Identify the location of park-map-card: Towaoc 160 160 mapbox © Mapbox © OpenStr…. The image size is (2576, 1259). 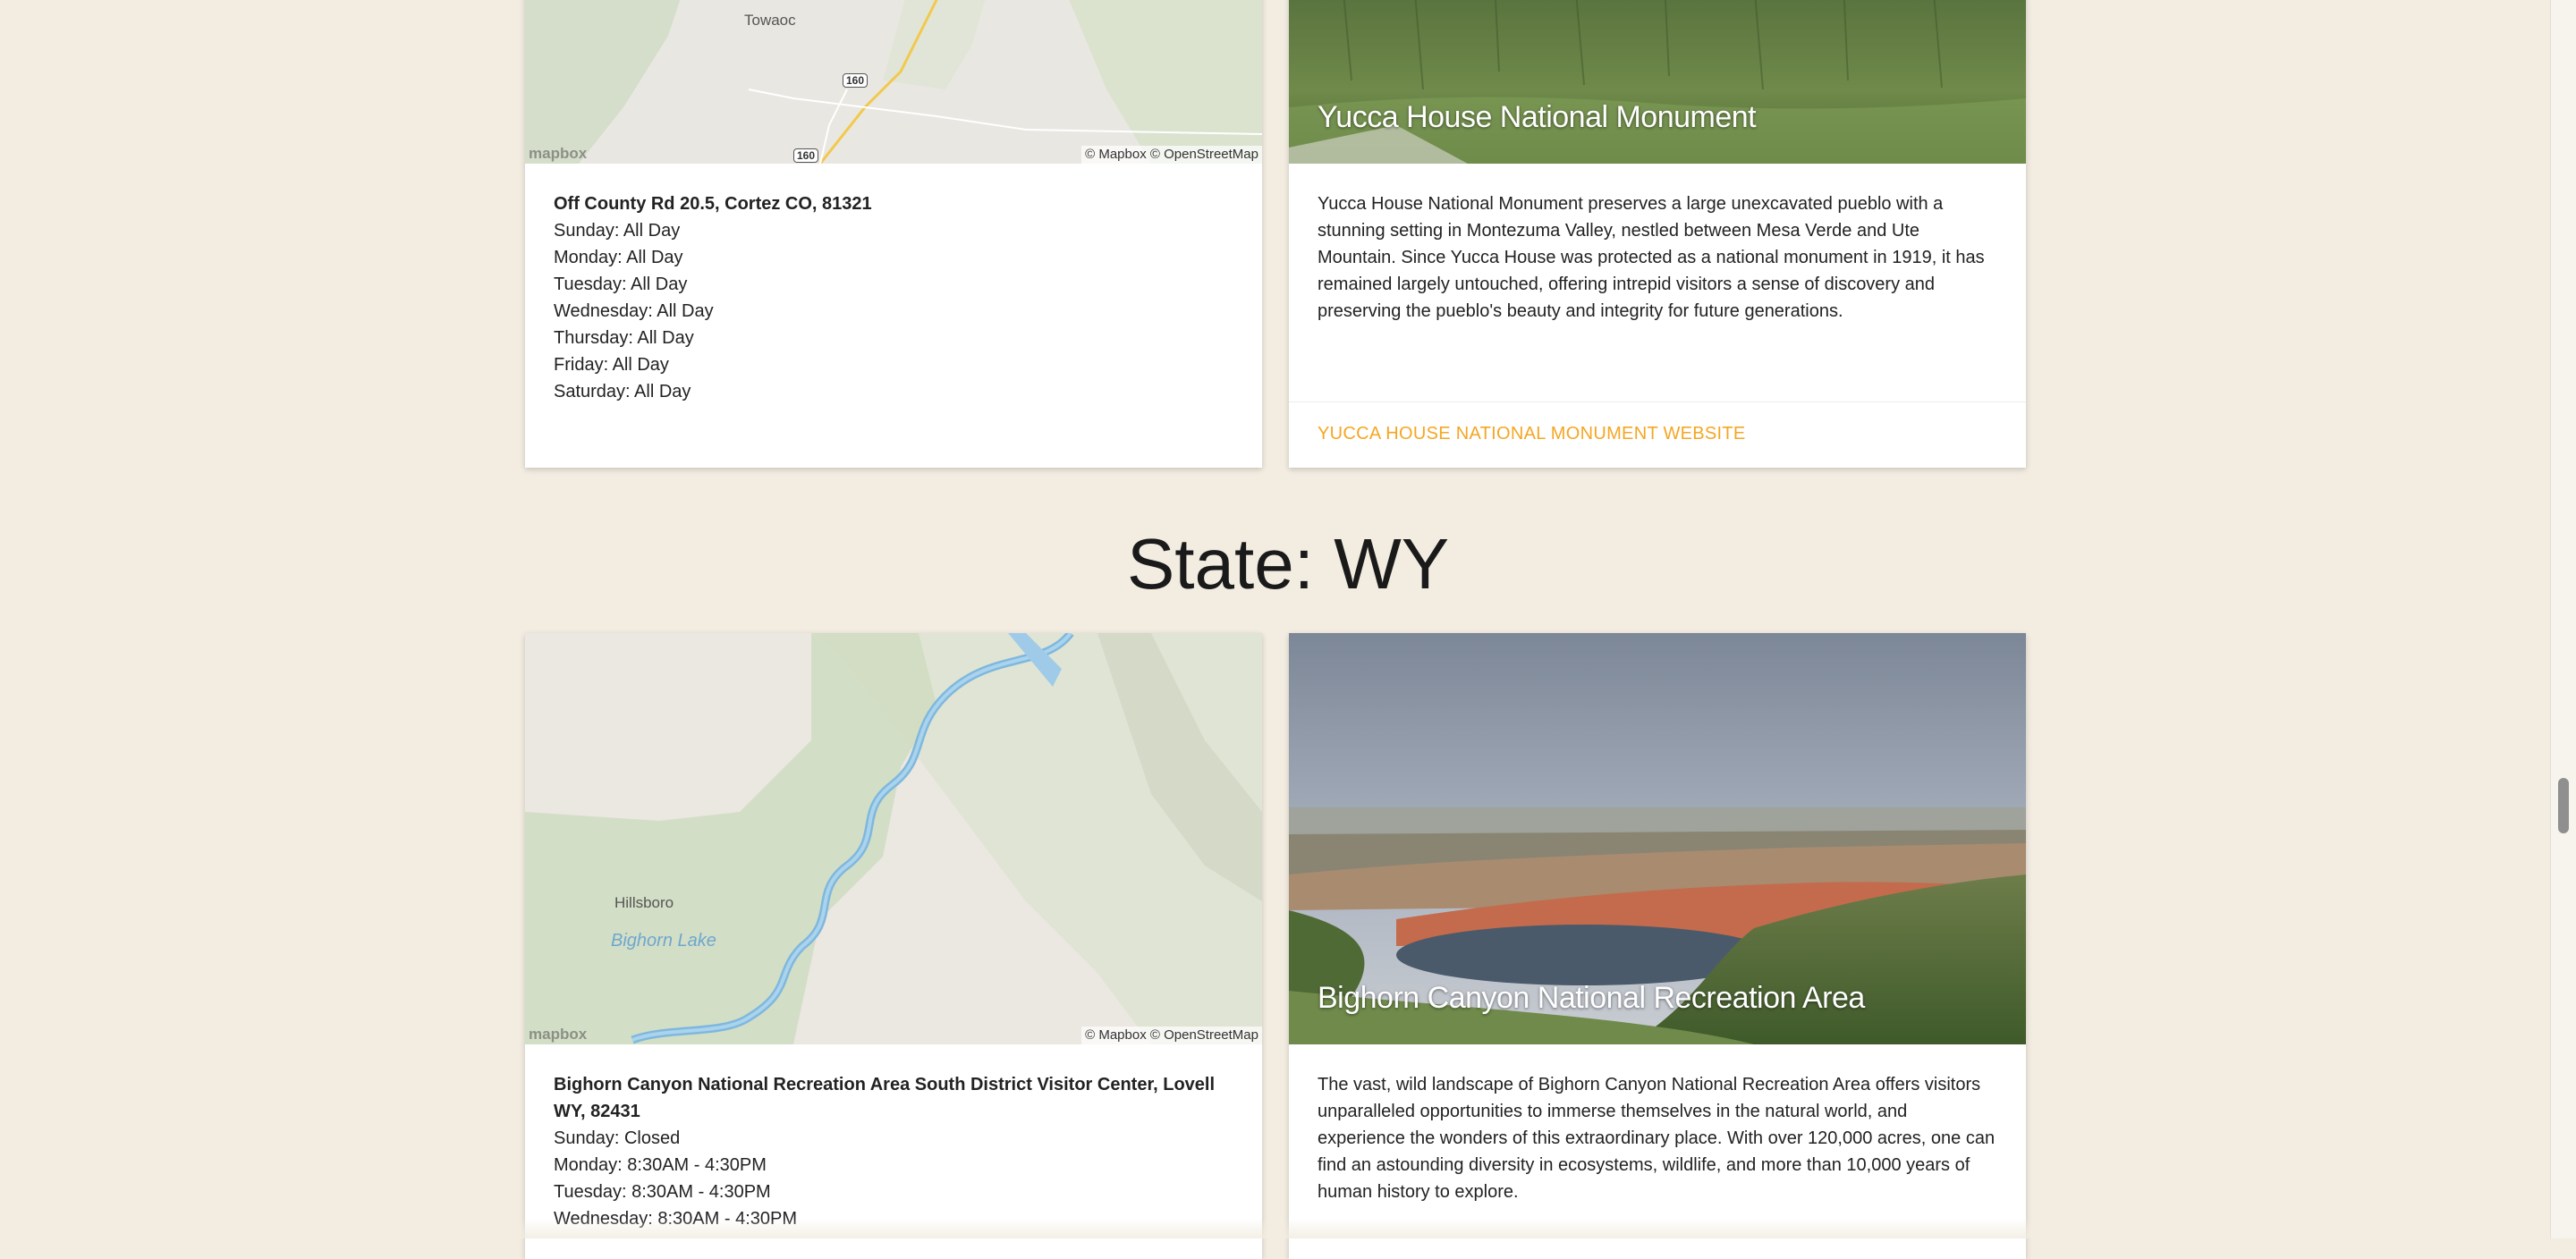
(893, 234).